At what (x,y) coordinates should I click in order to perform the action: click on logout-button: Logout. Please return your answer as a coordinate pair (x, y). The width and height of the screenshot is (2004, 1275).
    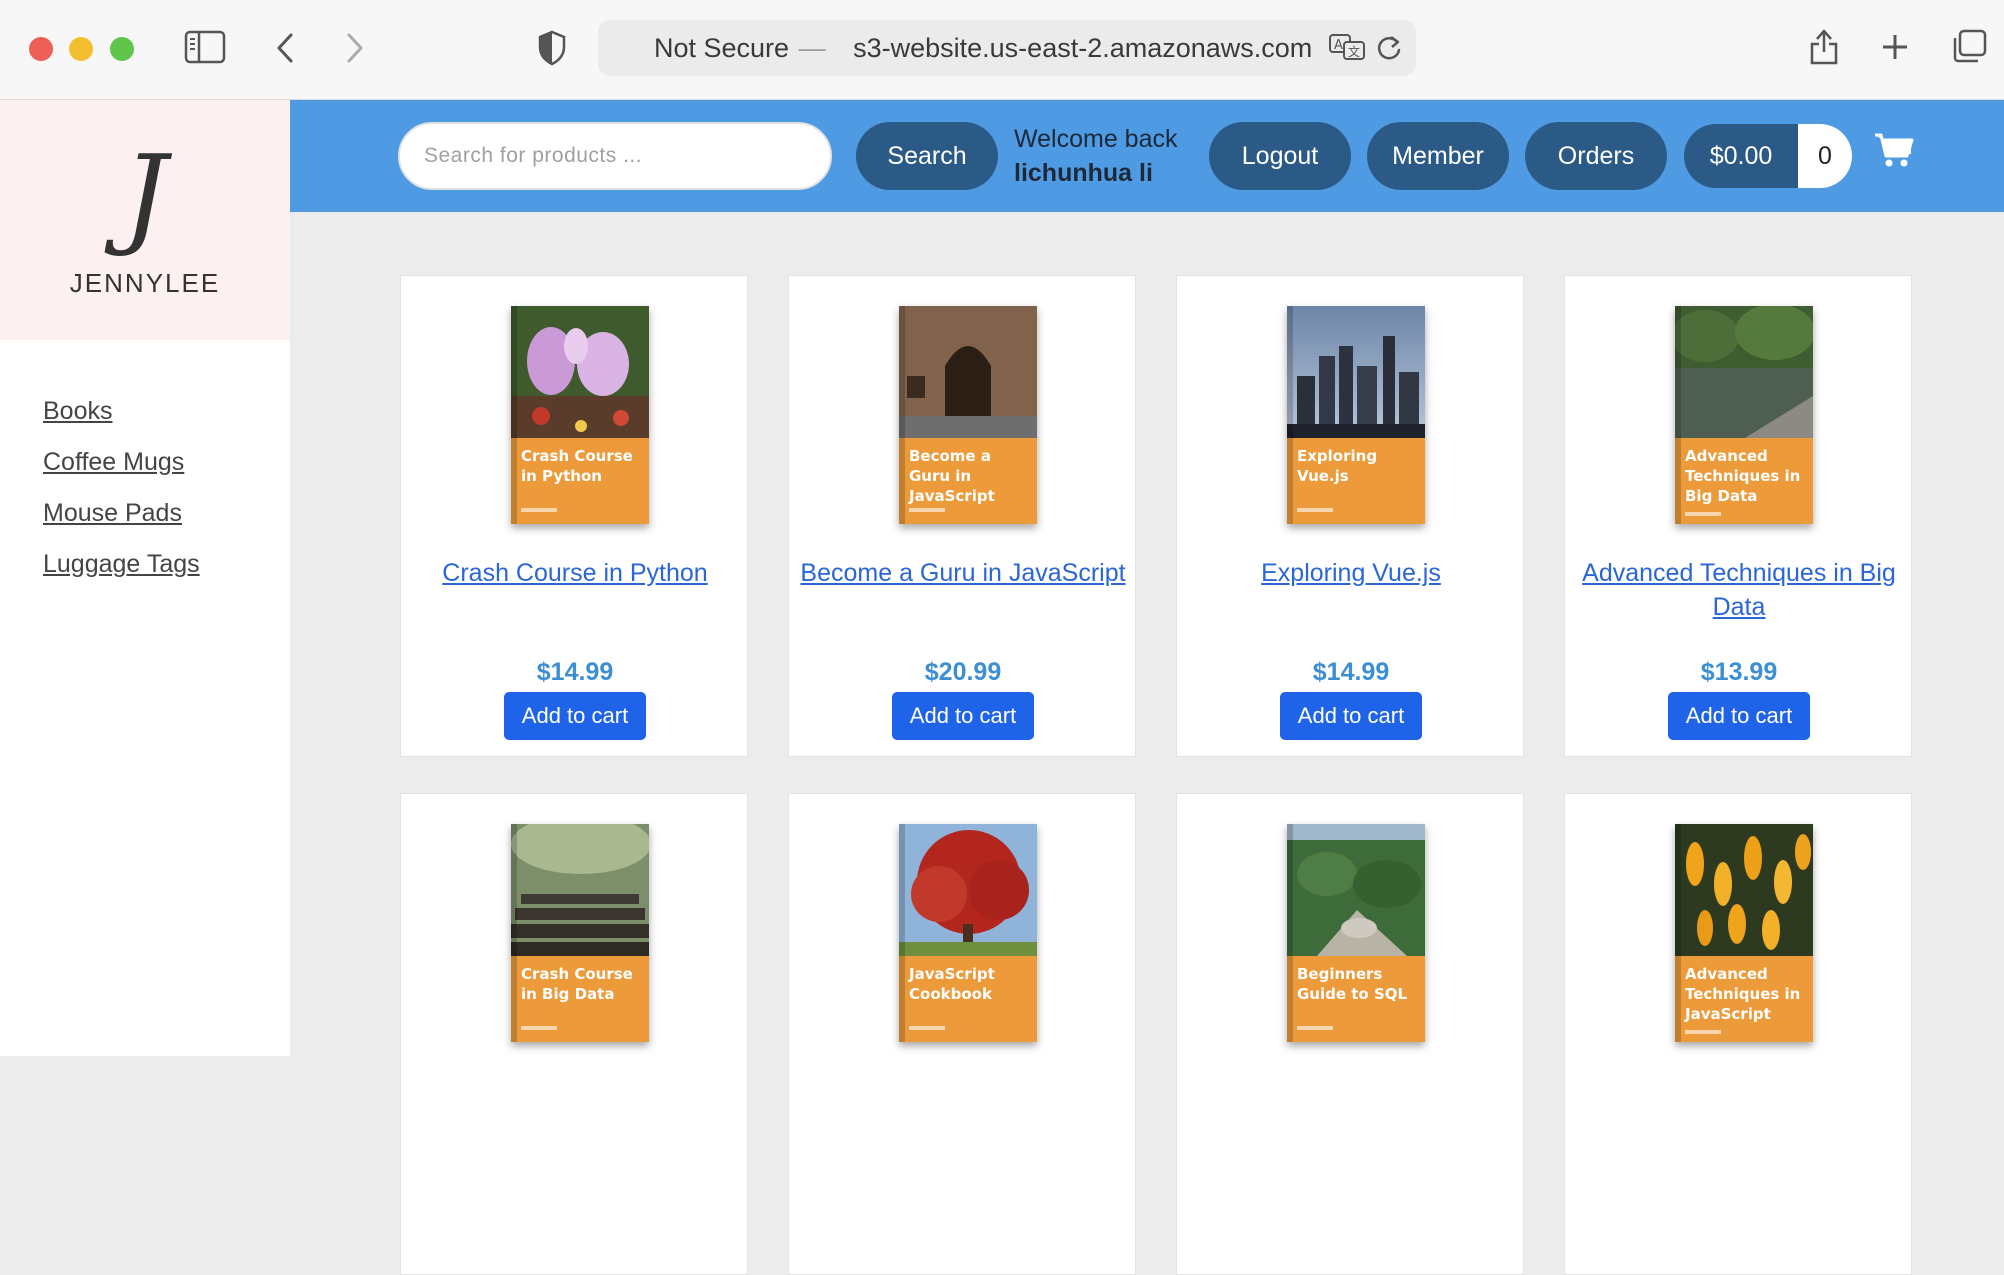
    Looking at the image, I should click on (1280, 156).